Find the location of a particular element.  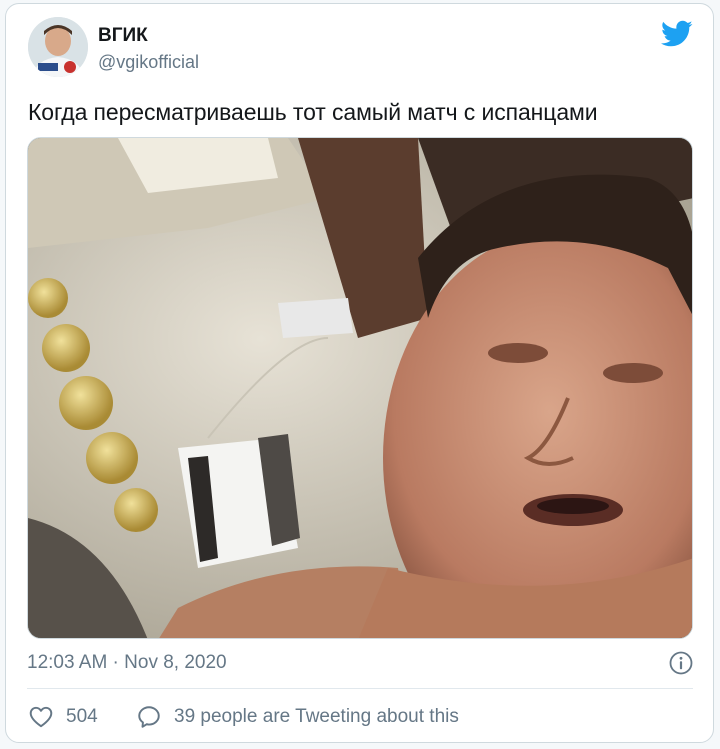

like-button: 504 is located at coordinates (63, 717).